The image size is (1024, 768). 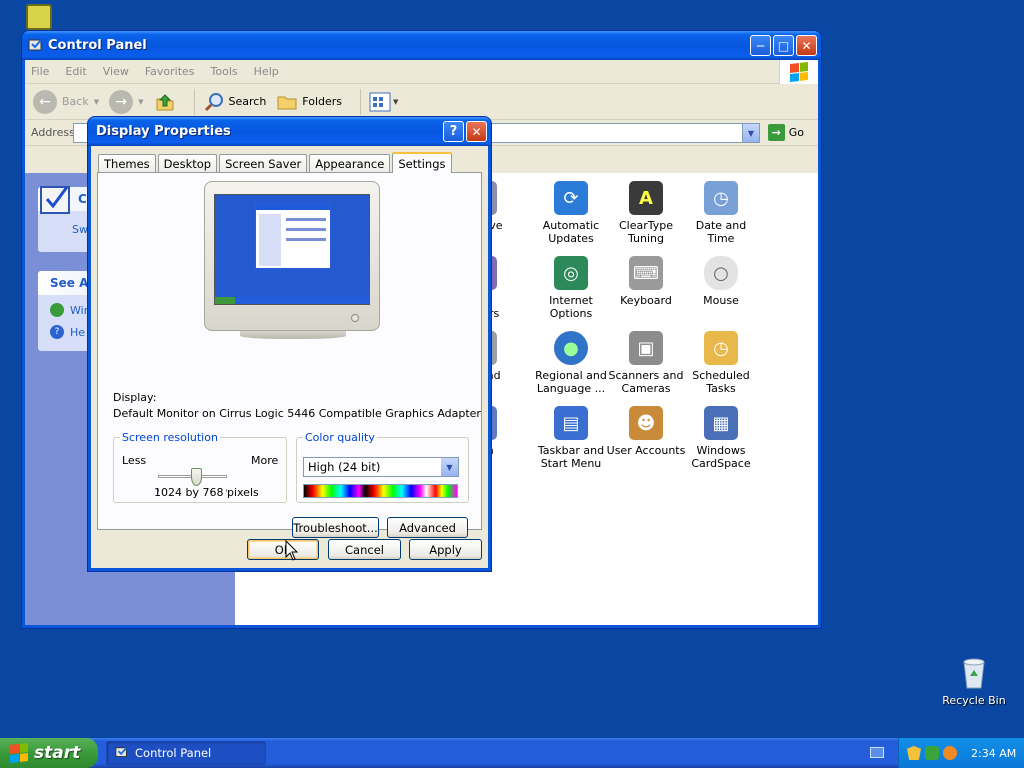 What do you see at coordinates (322, 101) in the screenshot?
I see `folders-label: Folders` at bounding box center [322, 101].